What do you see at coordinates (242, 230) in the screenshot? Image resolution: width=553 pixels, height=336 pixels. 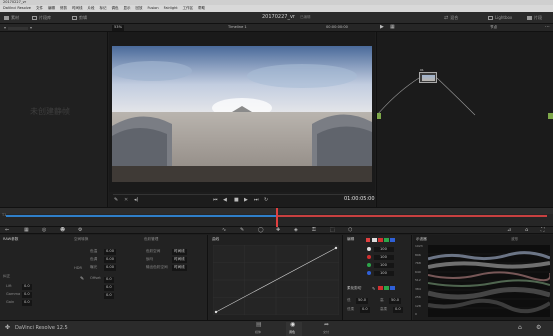 I see `picker-icon: ✎` at bounding box center [242, 230].